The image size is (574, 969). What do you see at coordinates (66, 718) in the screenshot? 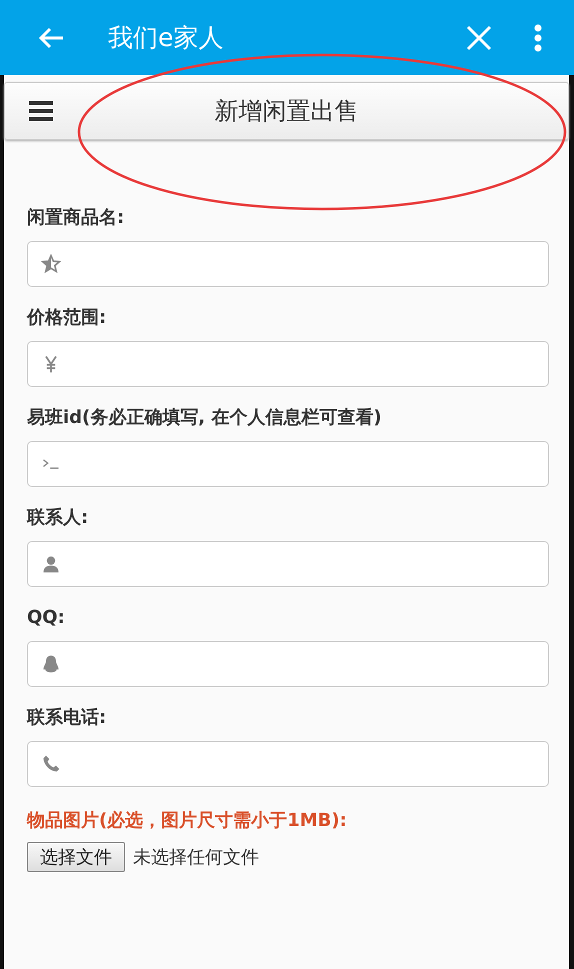
I see `field-label: 联系电话:` at bounding box center [66, 718].